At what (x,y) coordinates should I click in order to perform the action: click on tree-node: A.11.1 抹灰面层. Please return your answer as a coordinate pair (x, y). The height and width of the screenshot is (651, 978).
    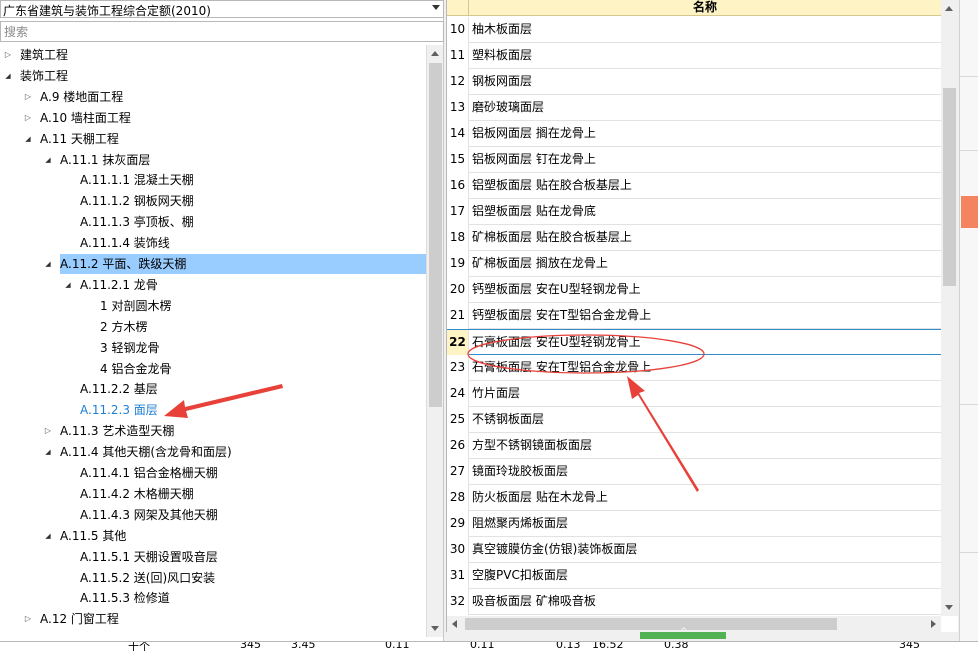
    Looking at the image, I should click on (213, 160).